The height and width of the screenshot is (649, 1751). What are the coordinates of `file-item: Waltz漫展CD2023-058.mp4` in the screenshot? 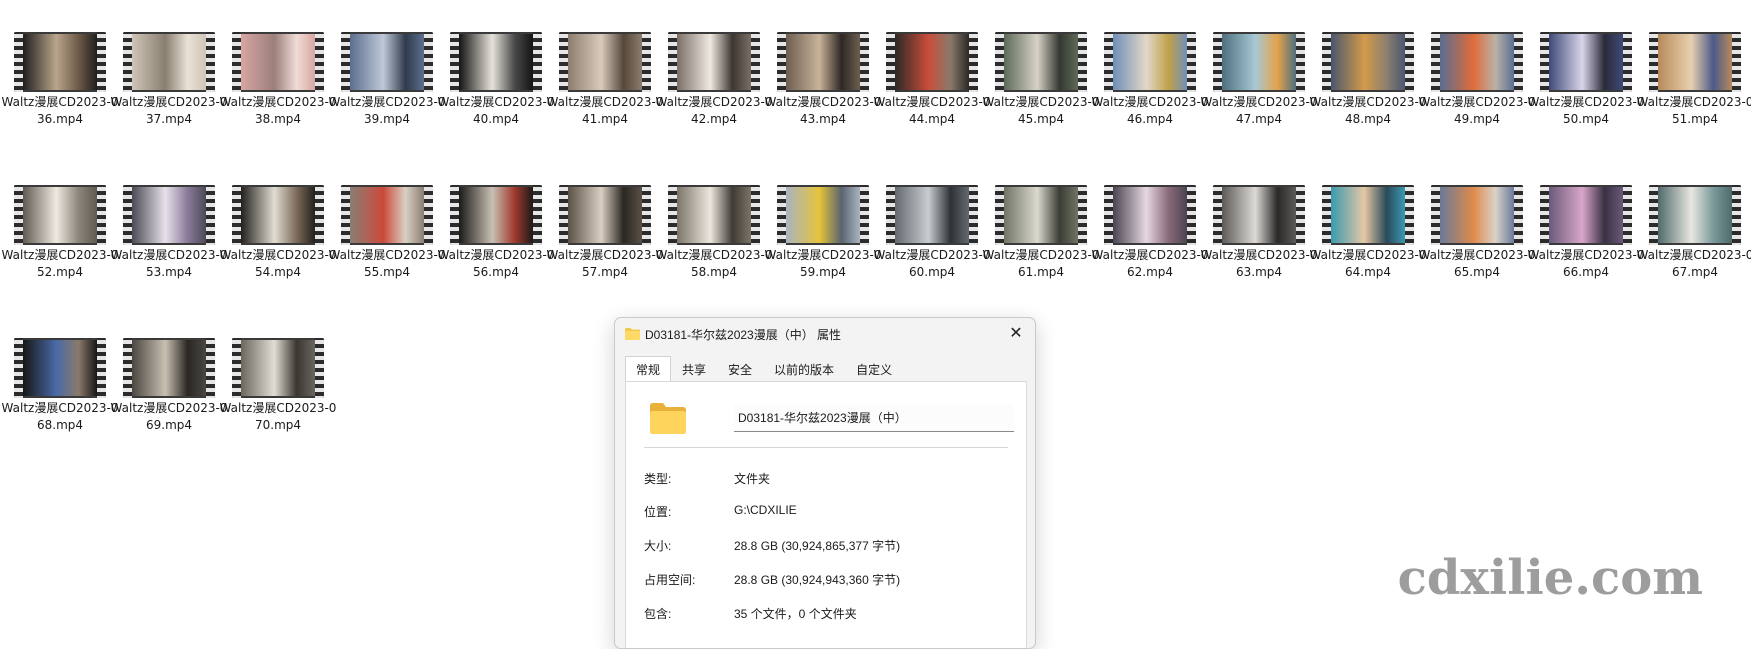 It's located at (713, 228).